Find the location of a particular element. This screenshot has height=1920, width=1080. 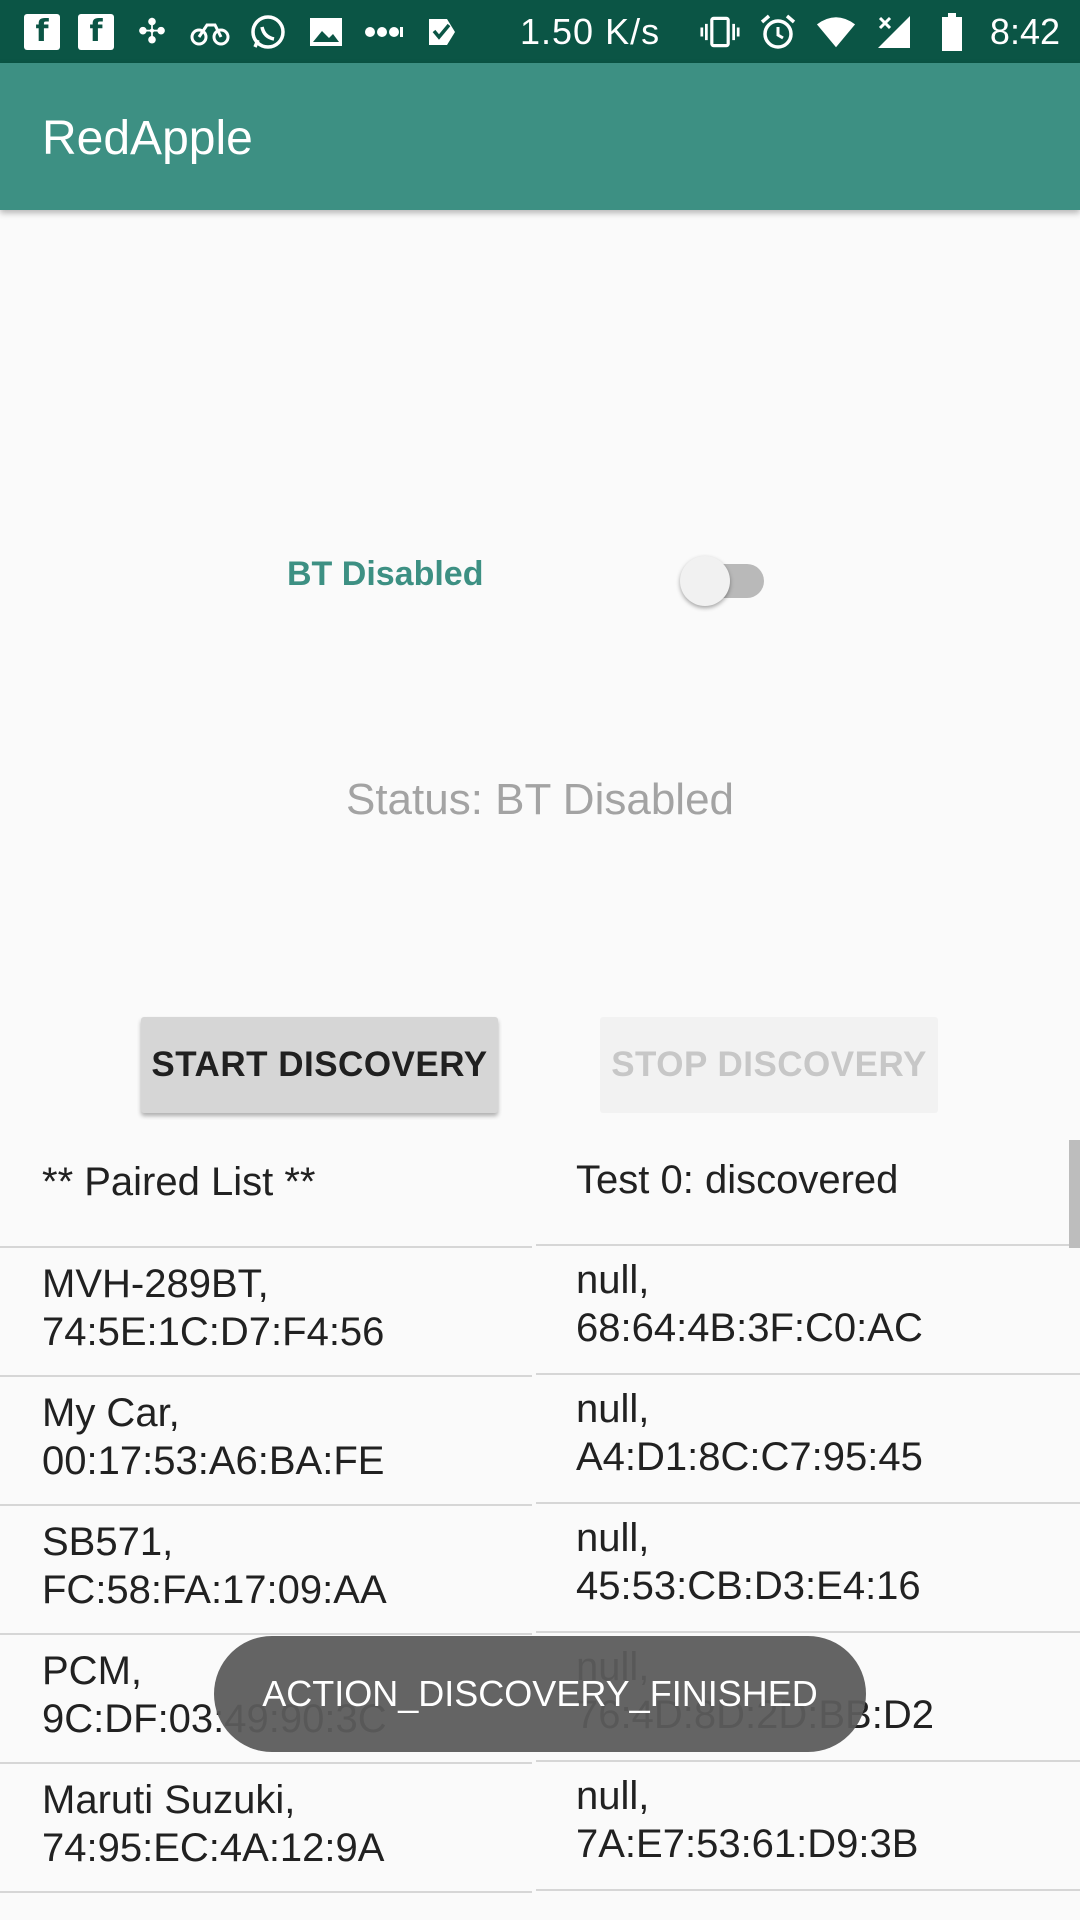

device-address: A4:D1:8C:C7:95:45 is located at coordinates (749, 1457).